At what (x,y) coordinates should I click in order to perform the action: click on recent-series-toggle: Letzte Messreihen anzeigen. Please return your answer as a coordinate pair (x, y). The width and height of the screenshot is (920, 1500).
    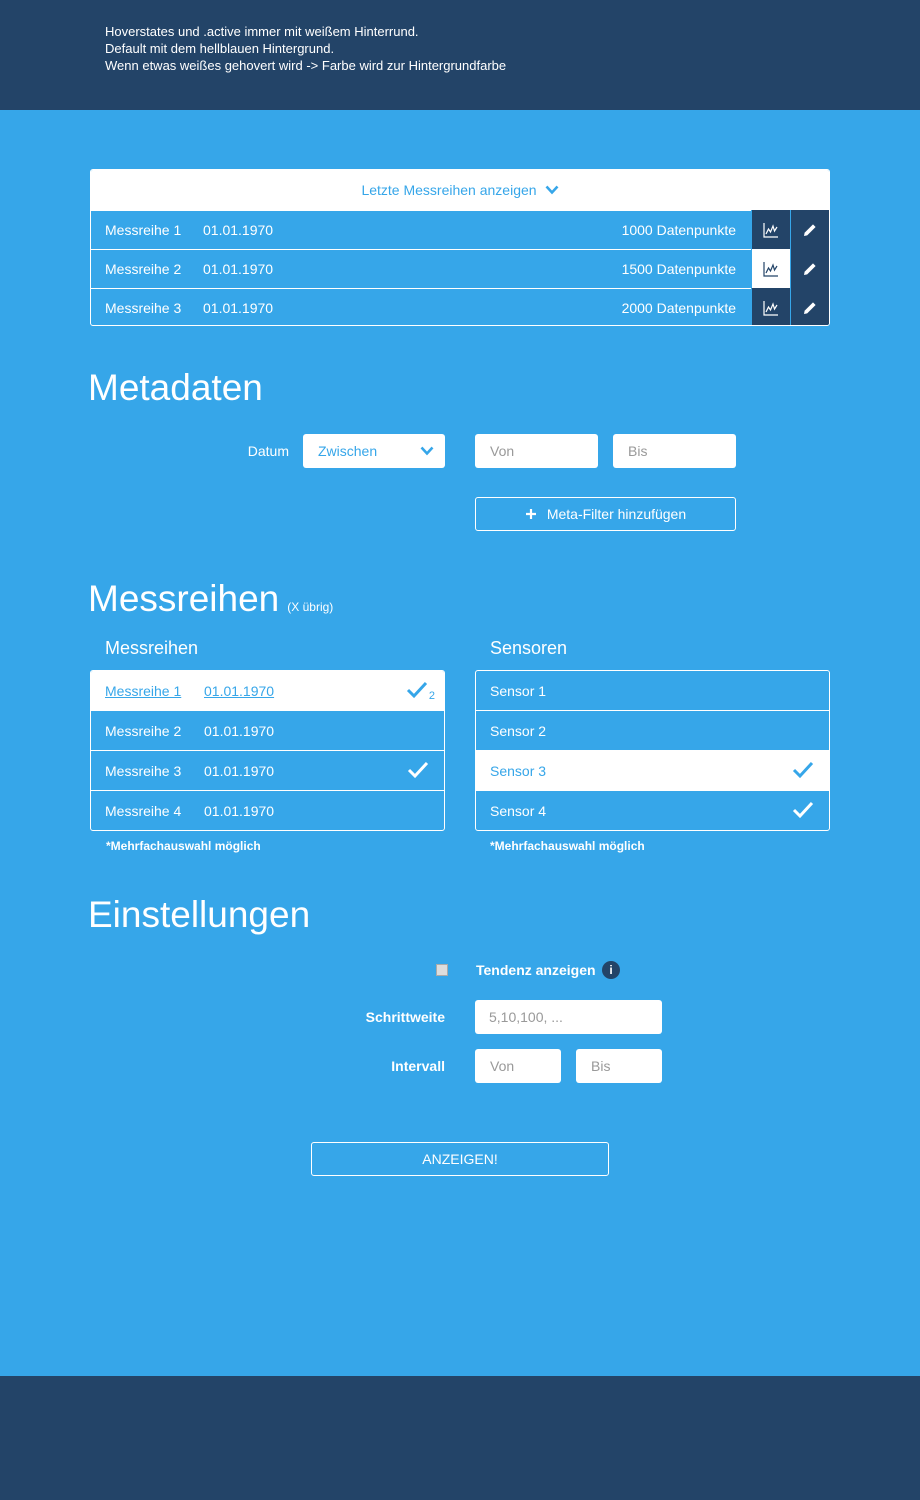
    Looking at the image, I should click on (460, 190).